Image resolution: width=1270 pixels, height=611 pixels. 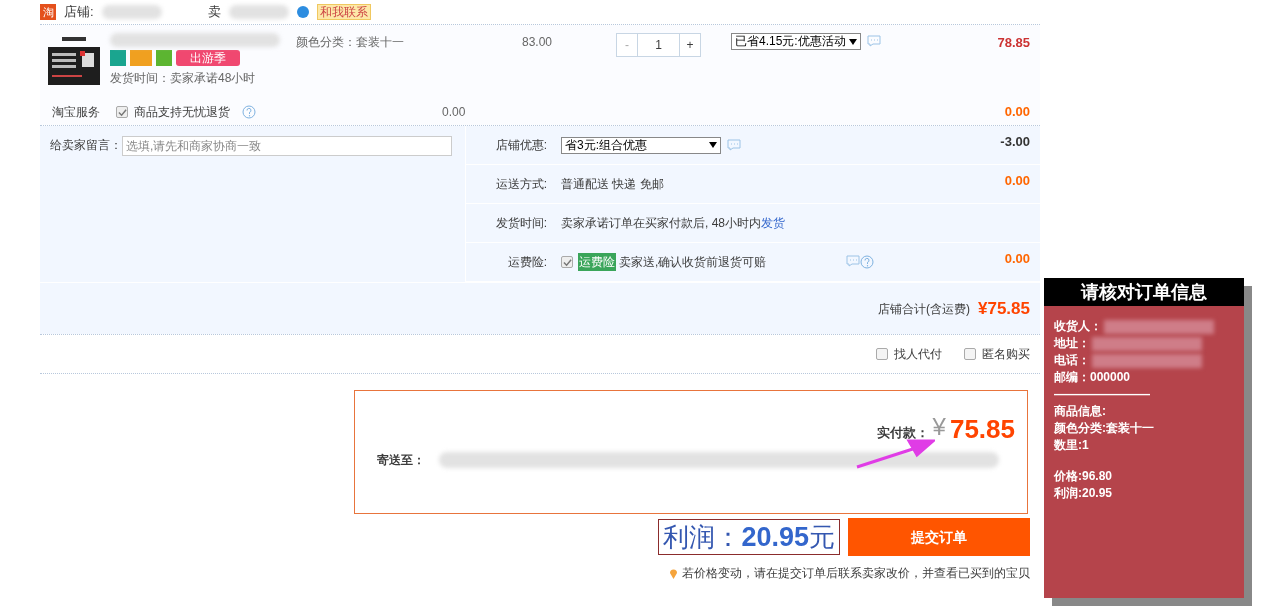 What do you see at coordinates (214, 12) in the screenshot?
I see `seller-label: 卖` at bounding box center [214, 12].